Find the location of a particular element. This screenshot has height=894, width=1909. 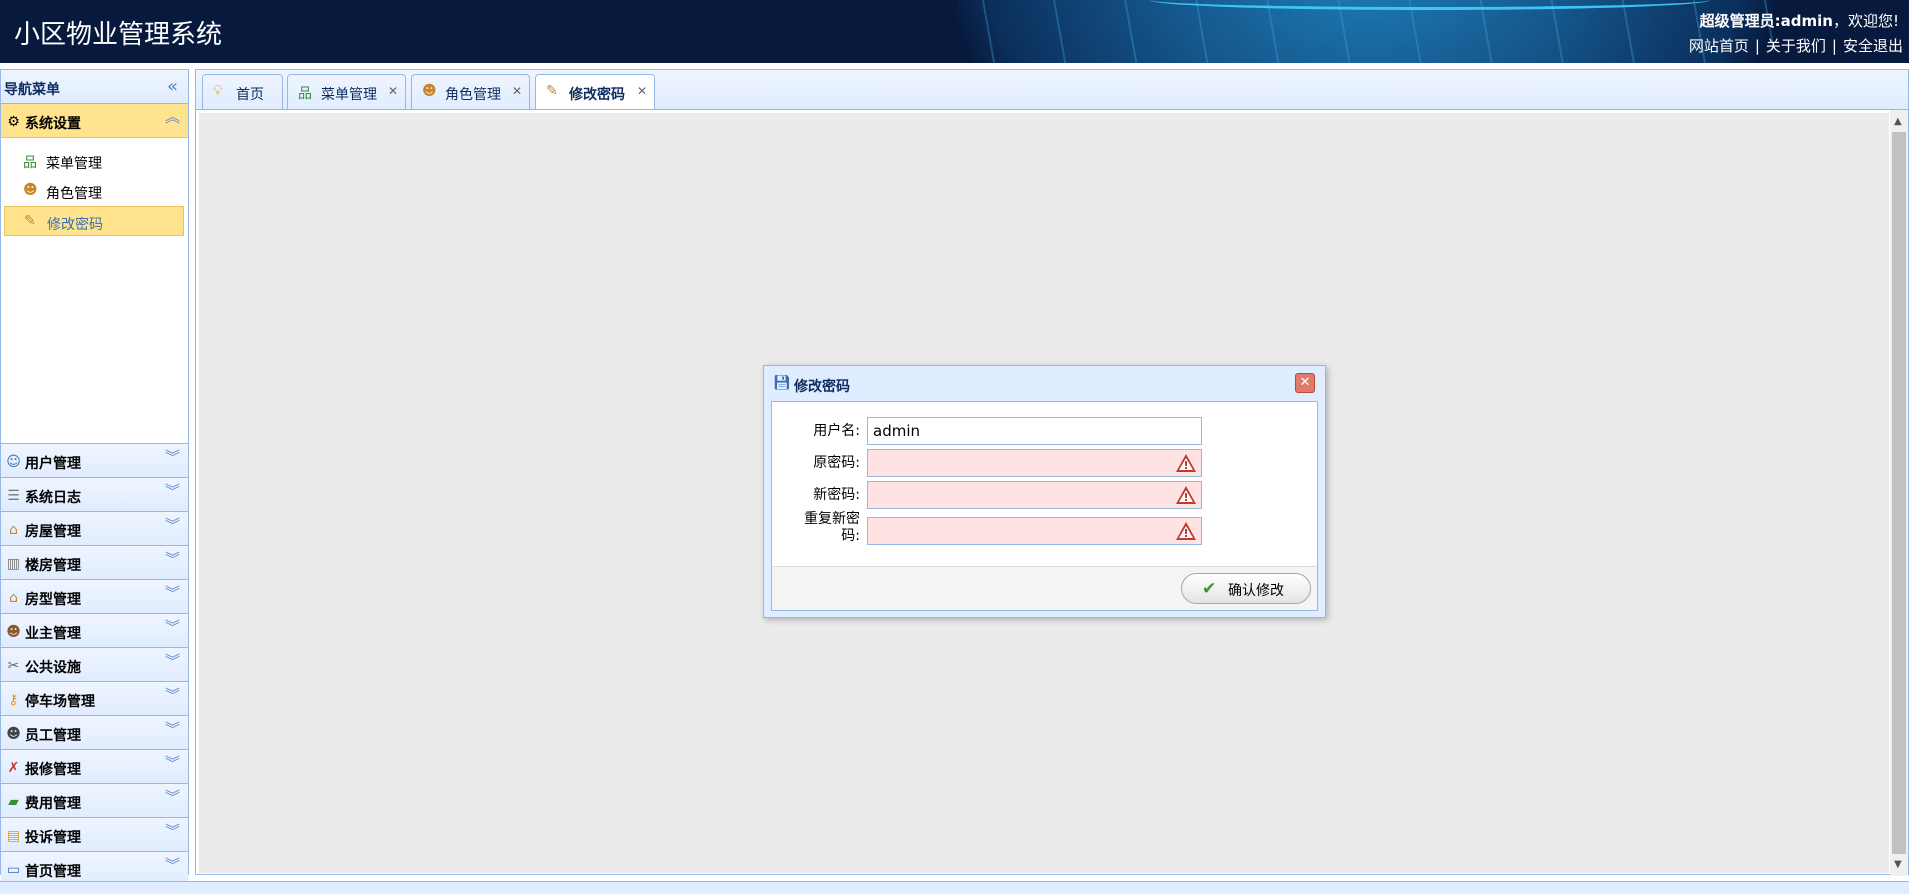

user-greeting: 超级管理员:admin，欢迎您! is located at coordinates (1799, 21).